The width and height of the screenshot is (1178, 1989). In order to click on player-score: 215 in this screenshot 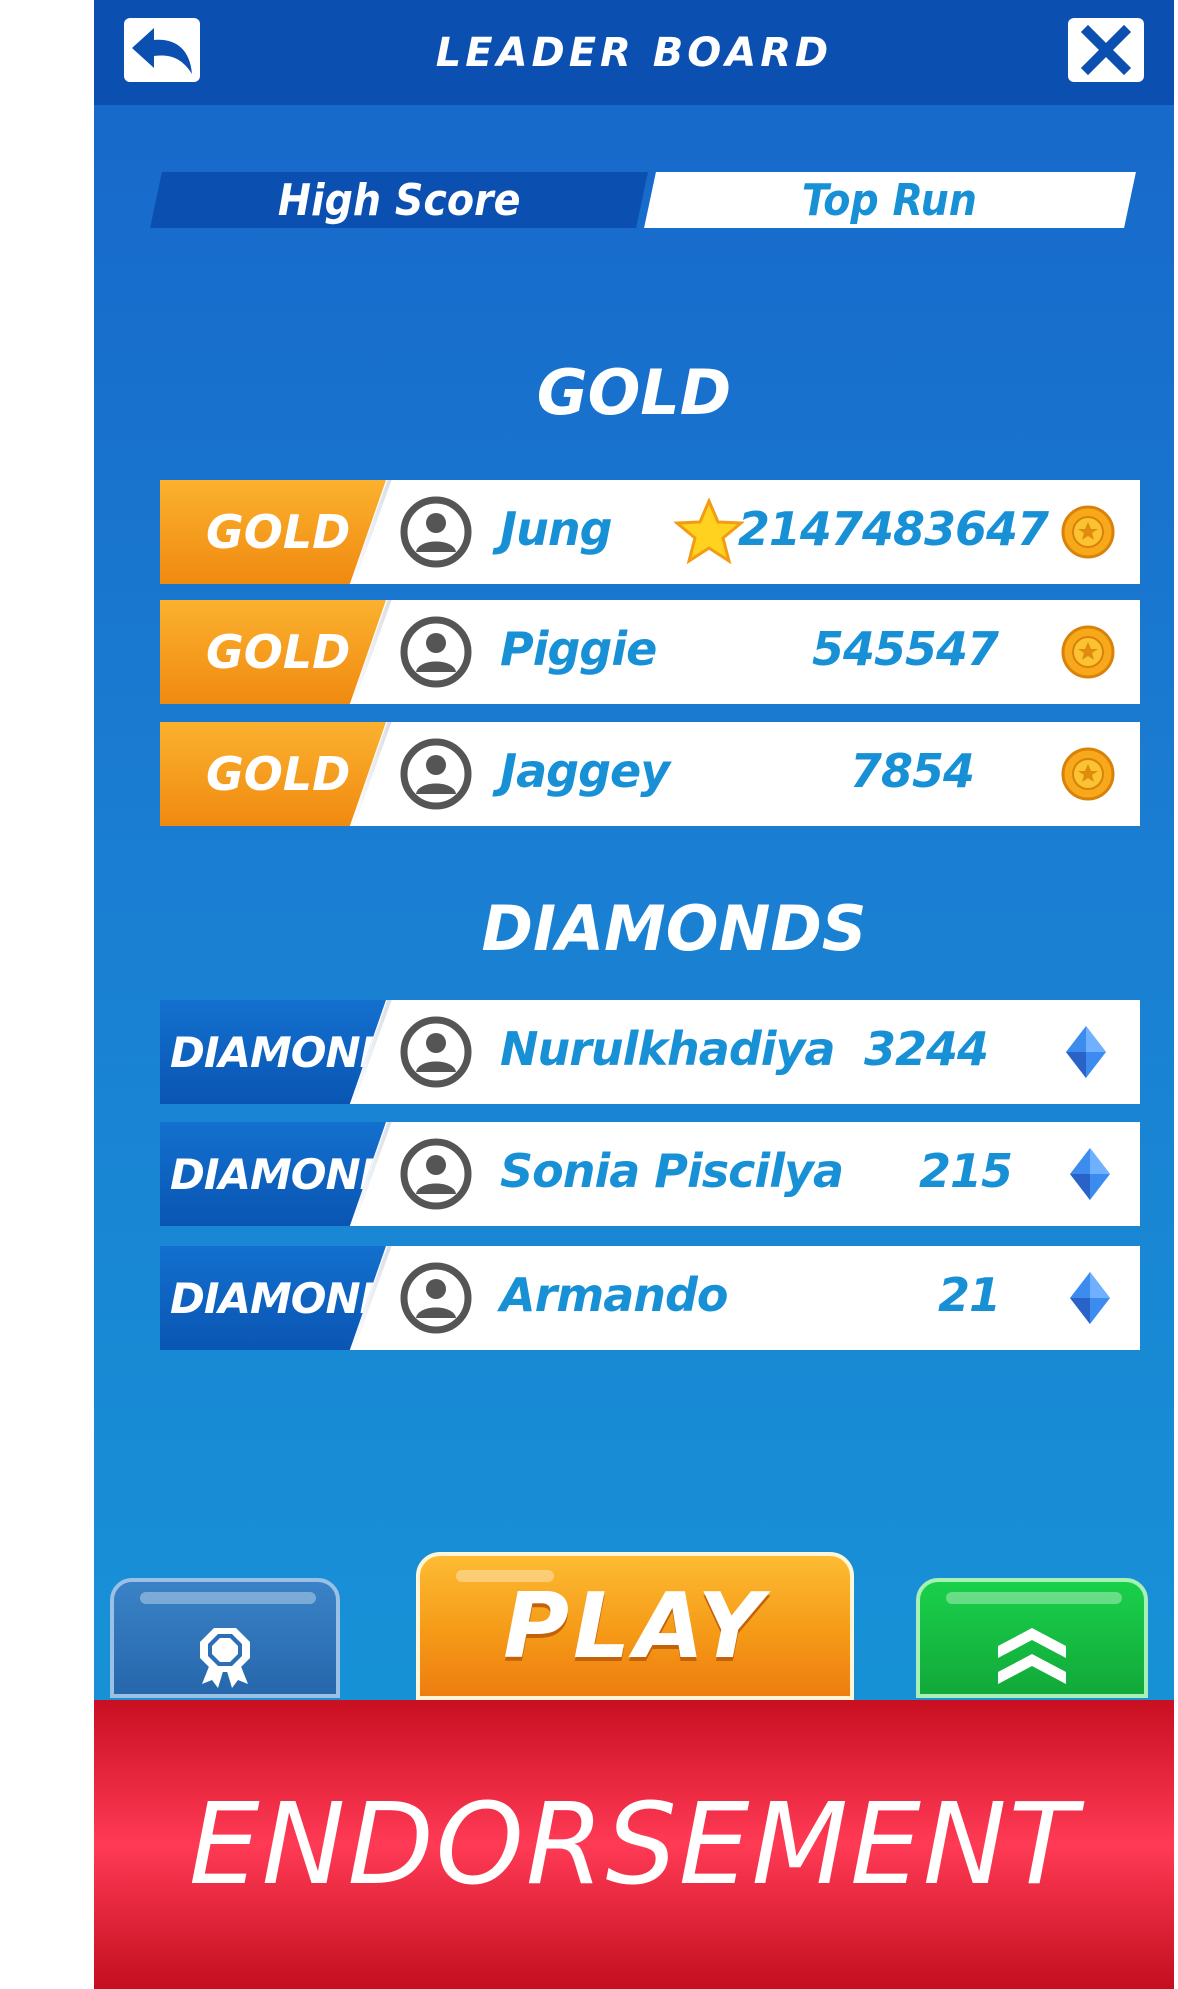, I will do `click(965, 1171)`.